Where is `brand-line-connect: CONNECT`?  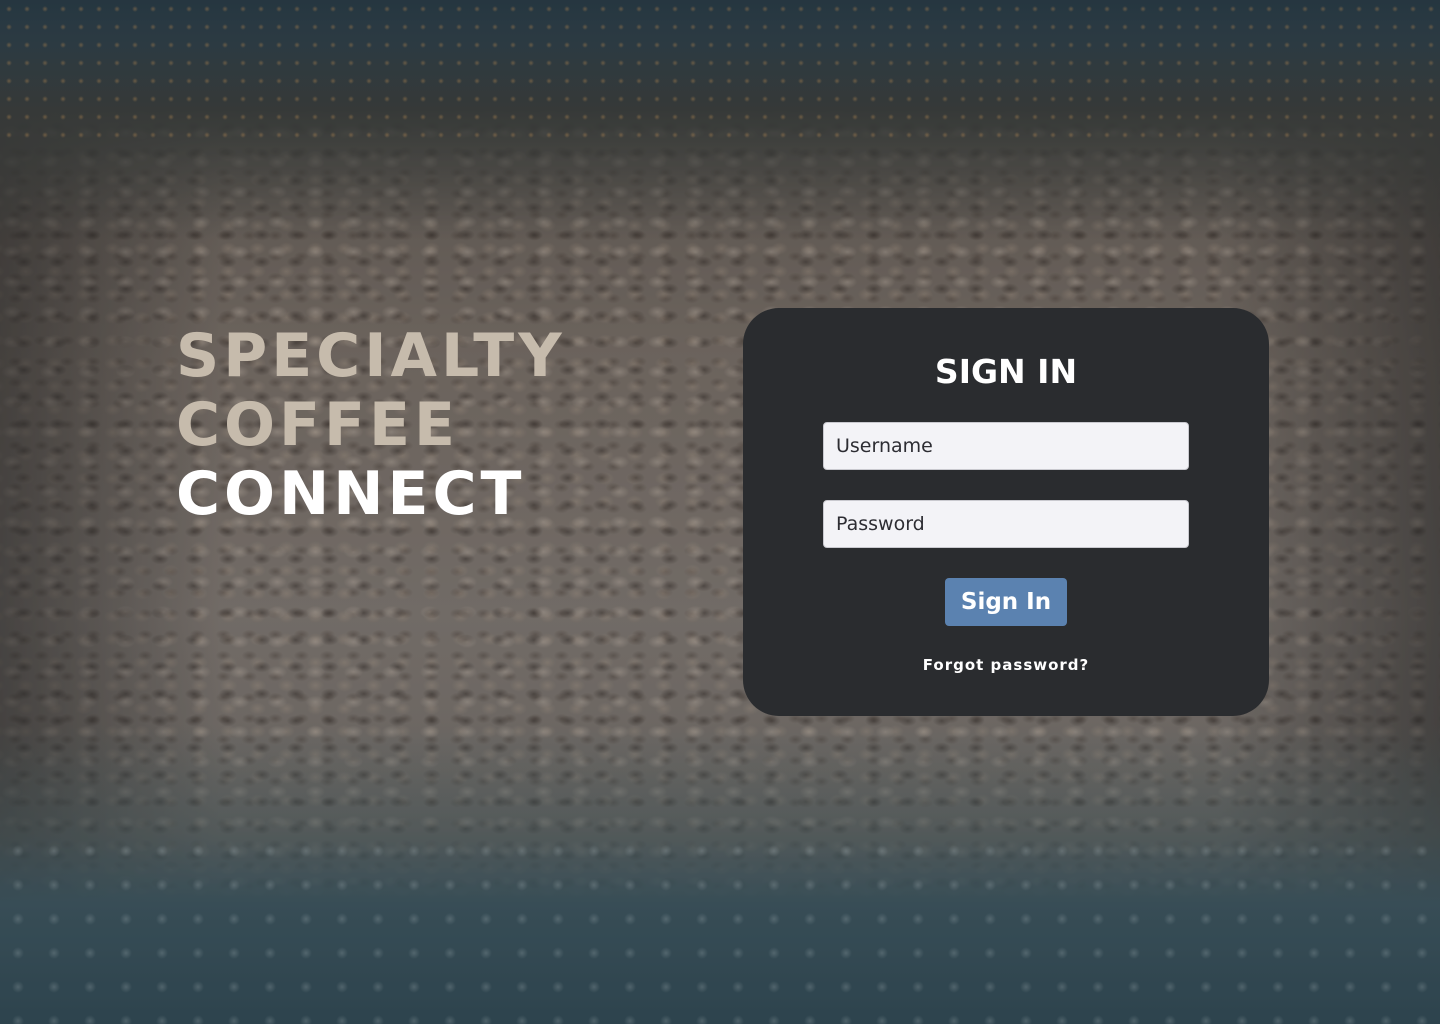
brand-line-connect: CONNECT is located at coordinates (351, 494).